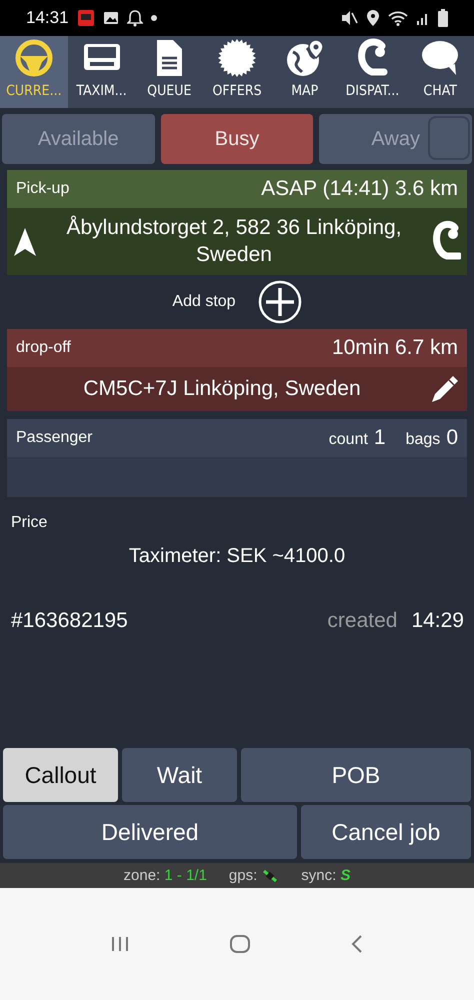 This screenshot has width=474, height=1000. I want to click on created-time: 14:29, so click(437, 621).